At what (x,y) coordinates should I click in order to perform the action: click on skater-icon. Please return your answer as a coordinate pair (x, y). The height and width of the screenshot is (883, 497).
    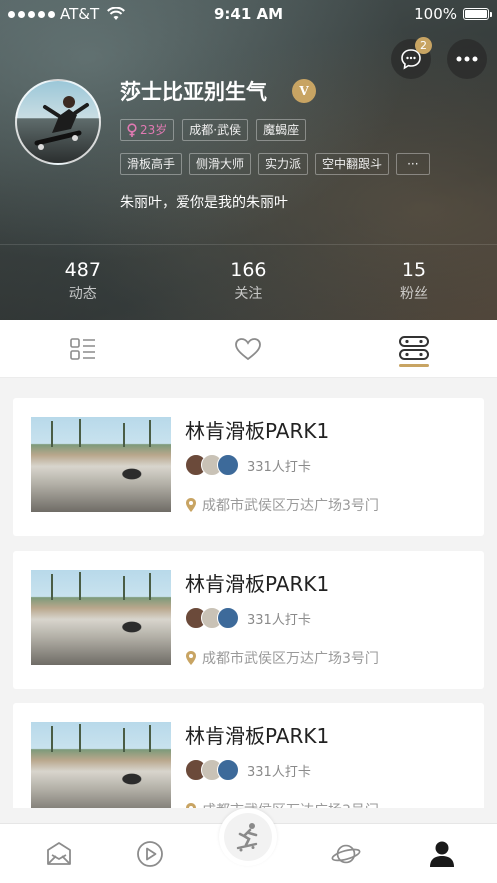
    Looking at the image, I should click on (247, 837).